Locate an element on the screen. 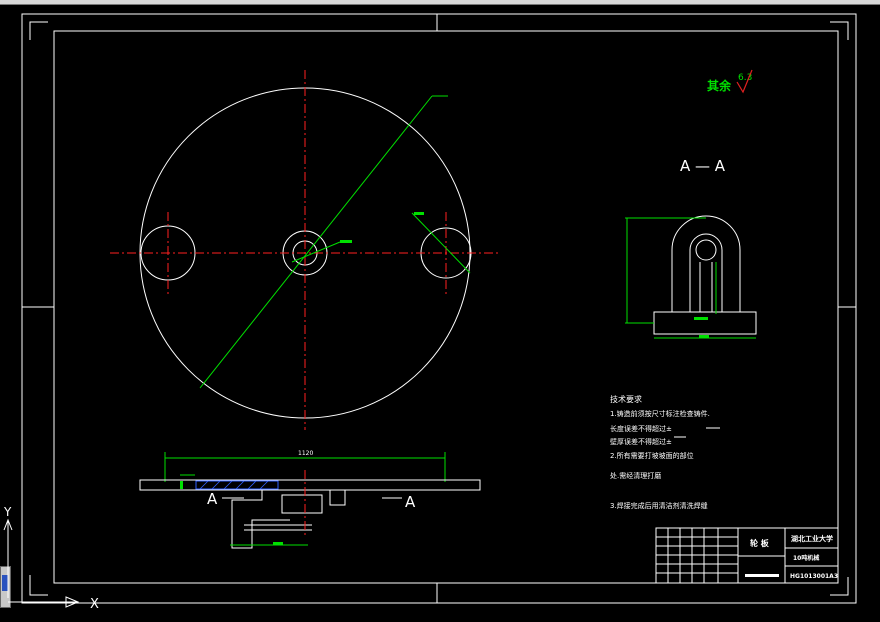  part-name: 轮 板 is located at coordinates (760, 543).